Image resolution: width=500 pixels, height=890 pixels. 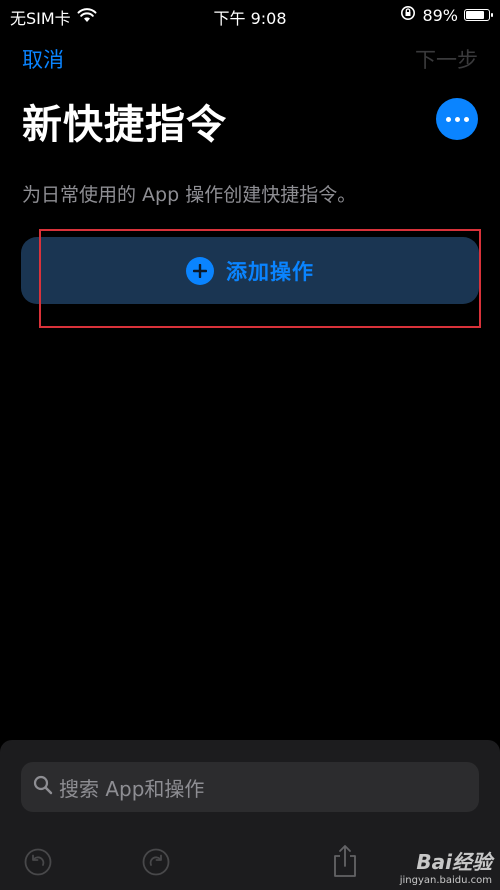 I want to click on share-icon, so click(x=345, y=863).